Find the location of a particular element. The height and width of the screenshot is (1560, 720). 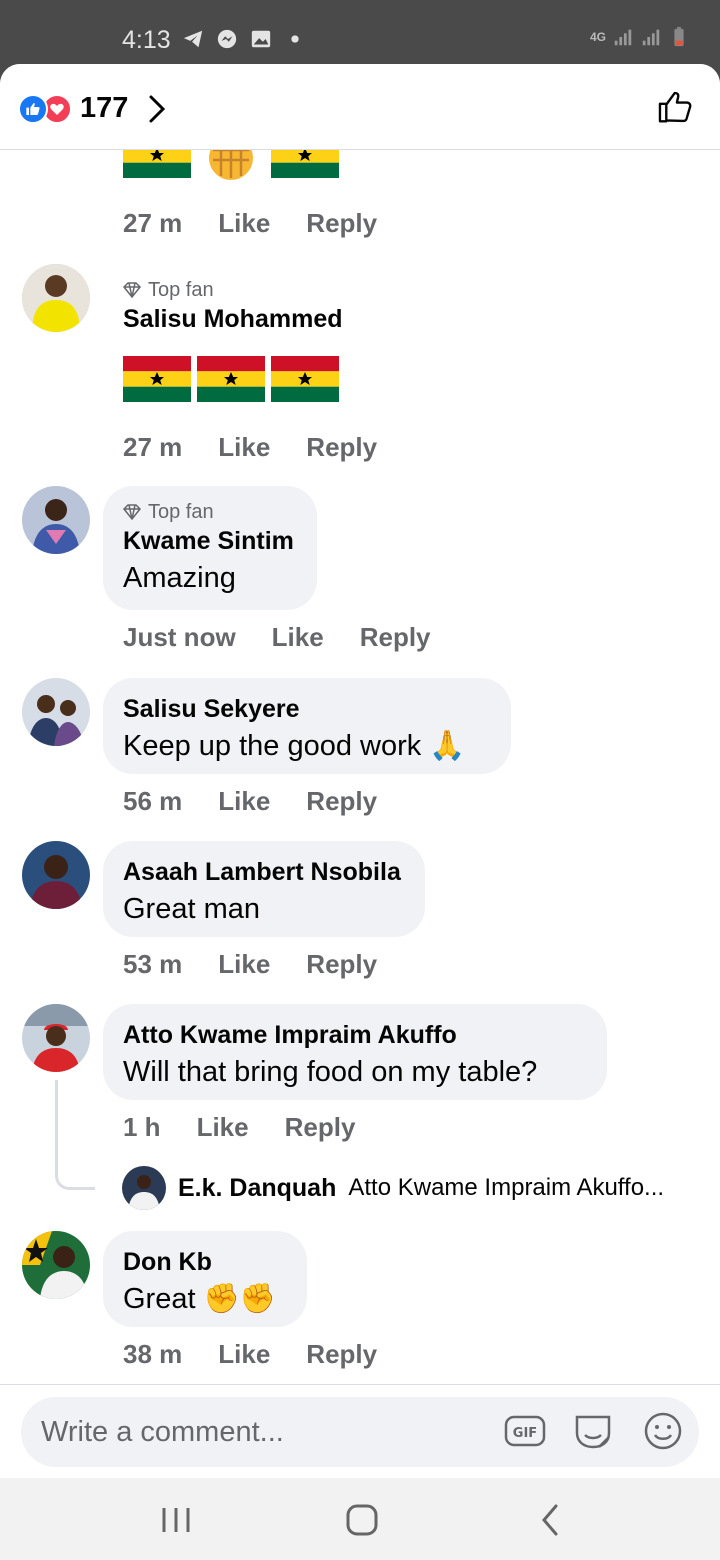

reactions-summary: 177 is located at coordinates (92, 108).